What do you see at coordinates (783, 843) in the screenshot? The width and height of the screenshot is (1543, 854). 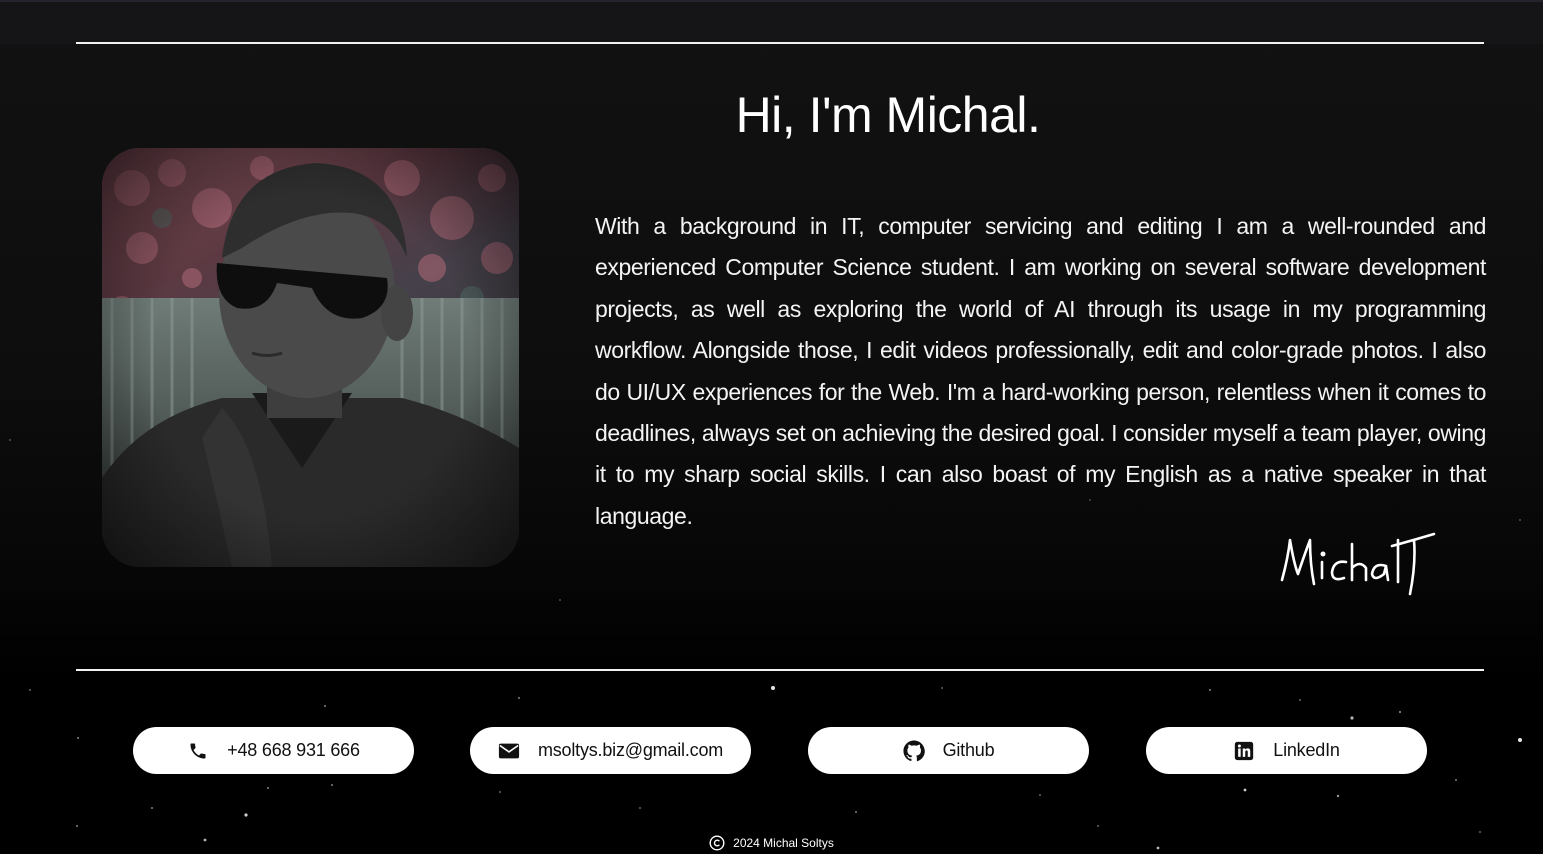 I see `footer-text: 2024 Michal Soltys` at bounding box center [783, 843].